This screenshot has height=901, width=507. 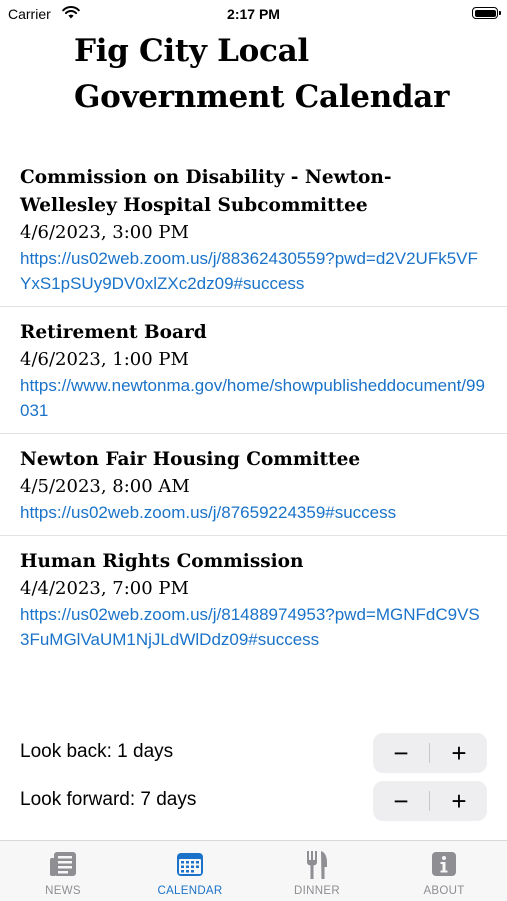 I want to click on look-forward-stepper: − +, so click(x=430, y=801).